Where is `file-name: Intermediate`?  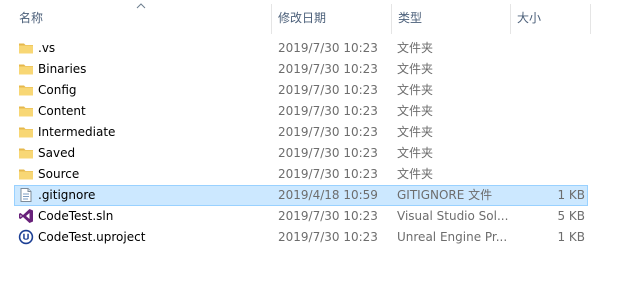 file-name: Intermediate is located at coordinates (77, 132).